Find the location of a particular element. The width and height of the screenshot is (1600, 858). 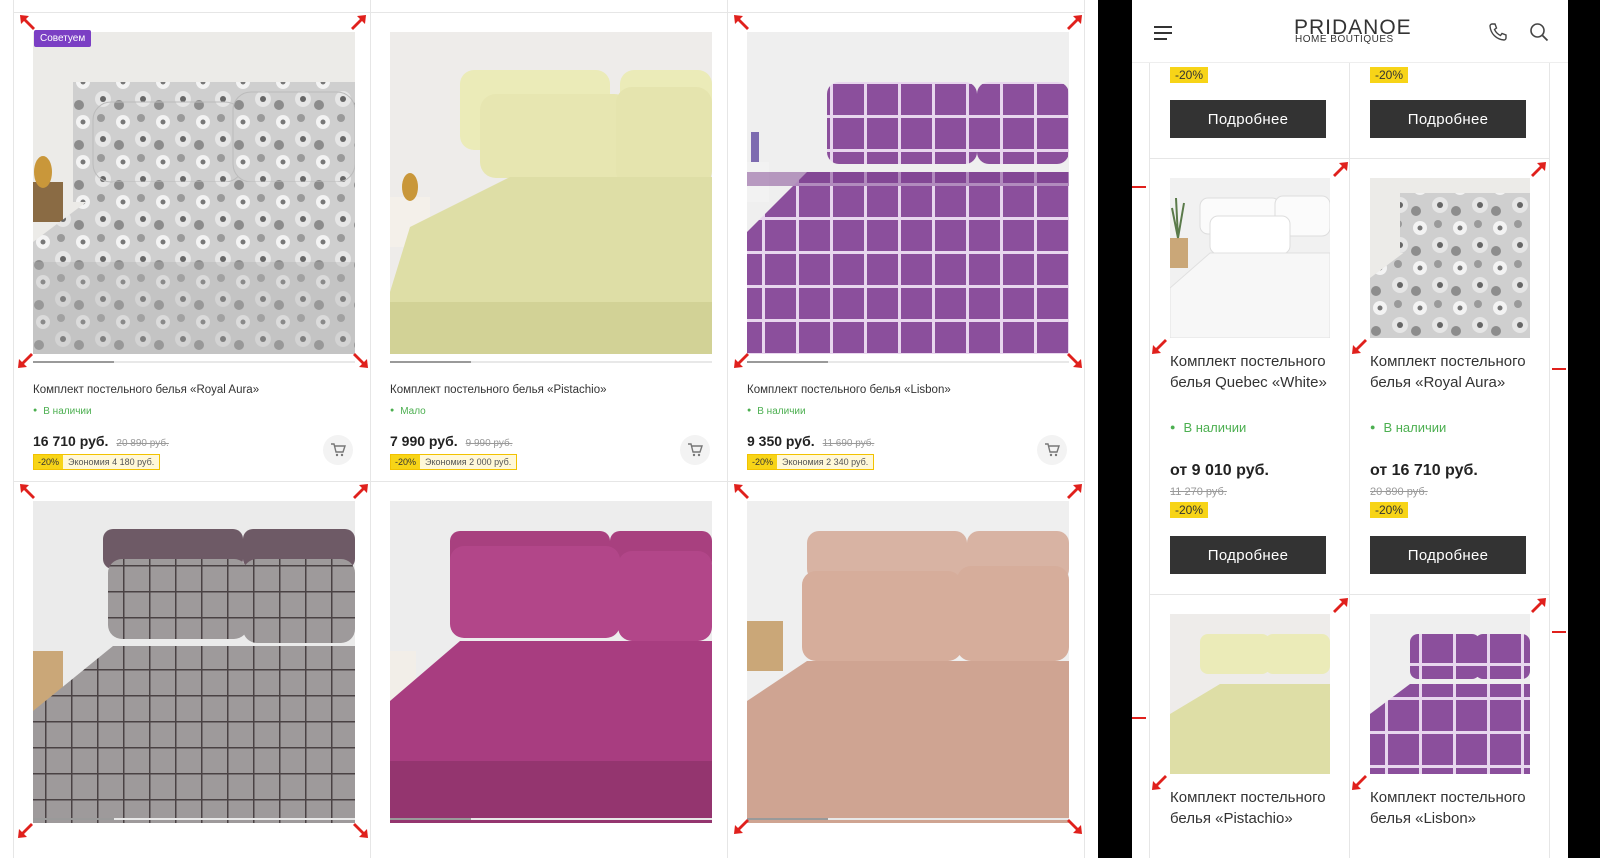

savings-amount: Экономия 2 340 руб. is located at coordinates (825, 462).